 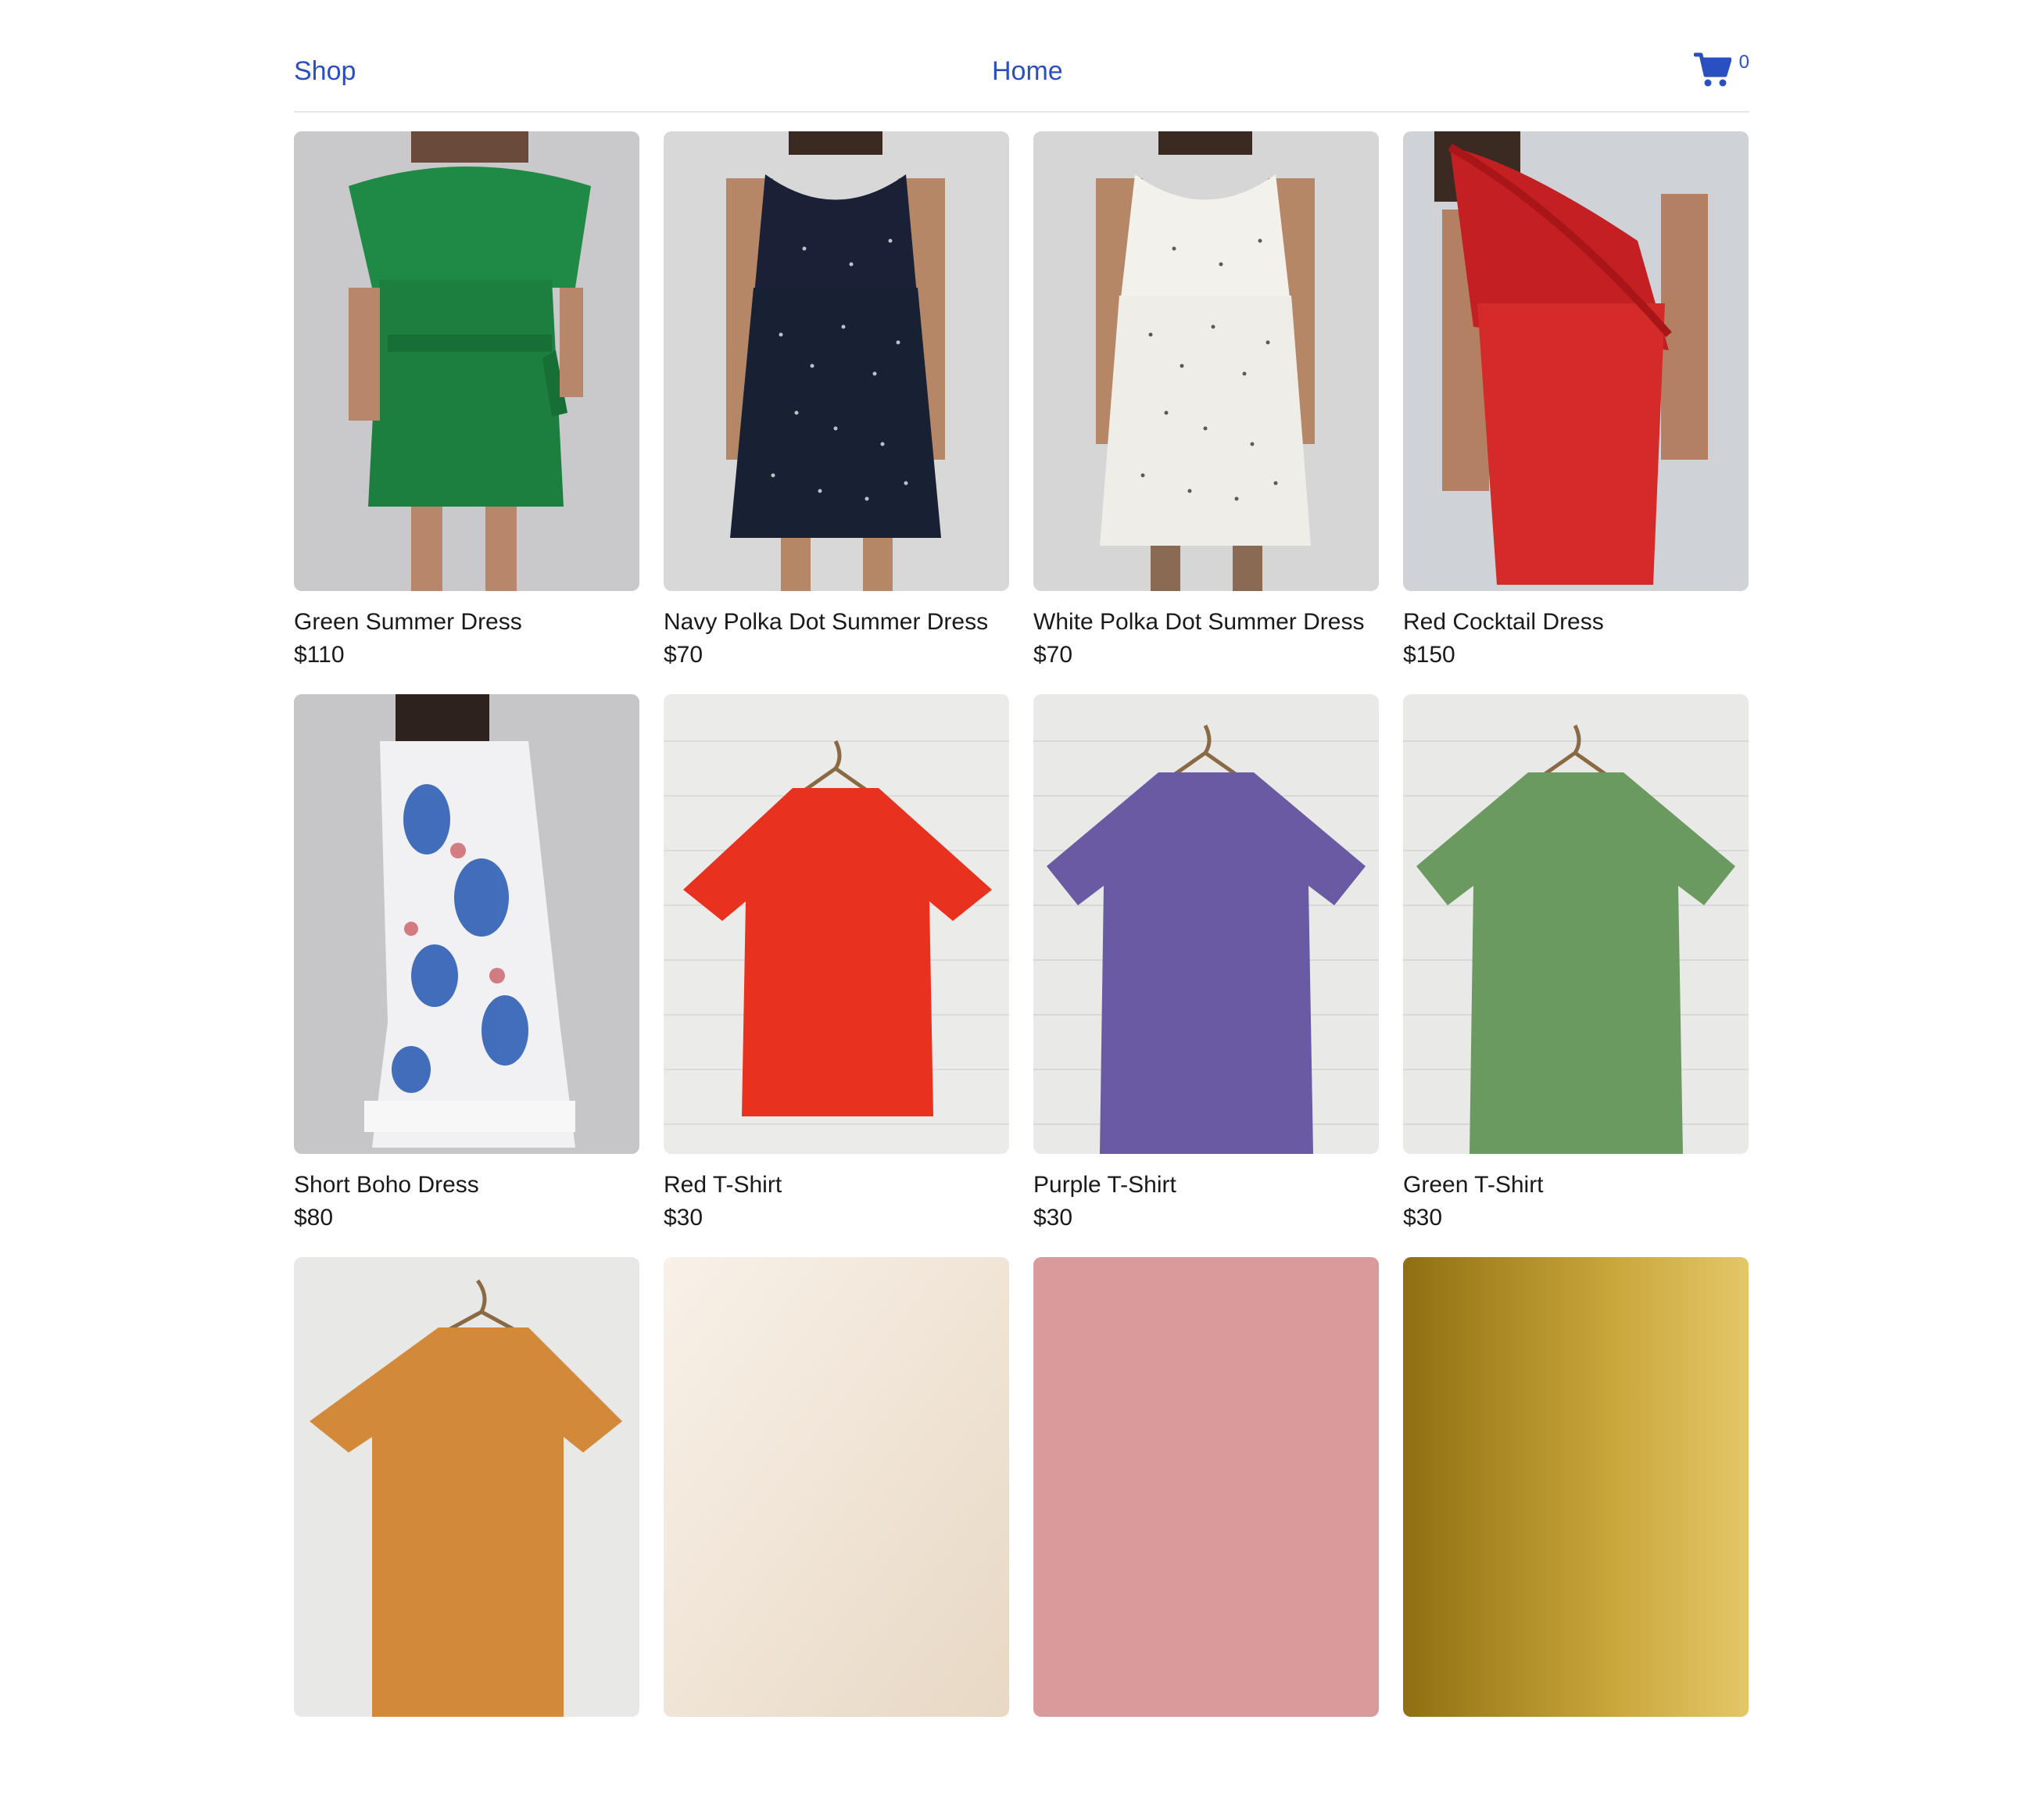 What do you see at coordinates (325, 71) in the screenshot?
I see `shop-link: Shop` at bounding box center [325, 71].